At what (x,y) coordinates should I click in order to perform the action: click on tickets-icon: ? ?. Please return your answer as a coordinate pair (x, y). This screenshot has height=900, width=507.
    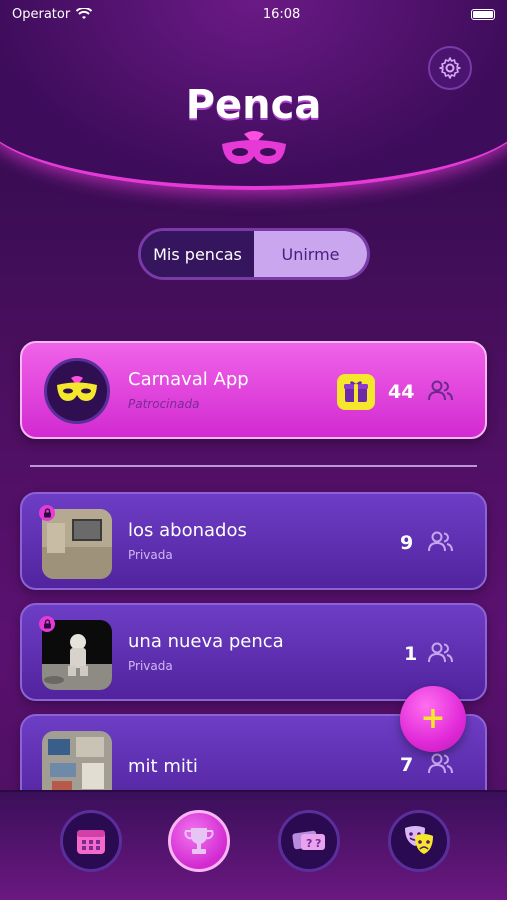
    Looking at the image, I should click on (308, 840).